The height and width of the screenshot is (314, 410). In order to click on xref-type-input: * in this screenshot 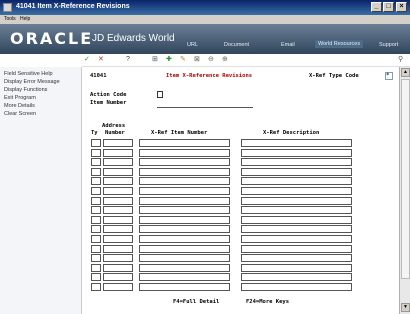, I will do `click(389, 76)`.